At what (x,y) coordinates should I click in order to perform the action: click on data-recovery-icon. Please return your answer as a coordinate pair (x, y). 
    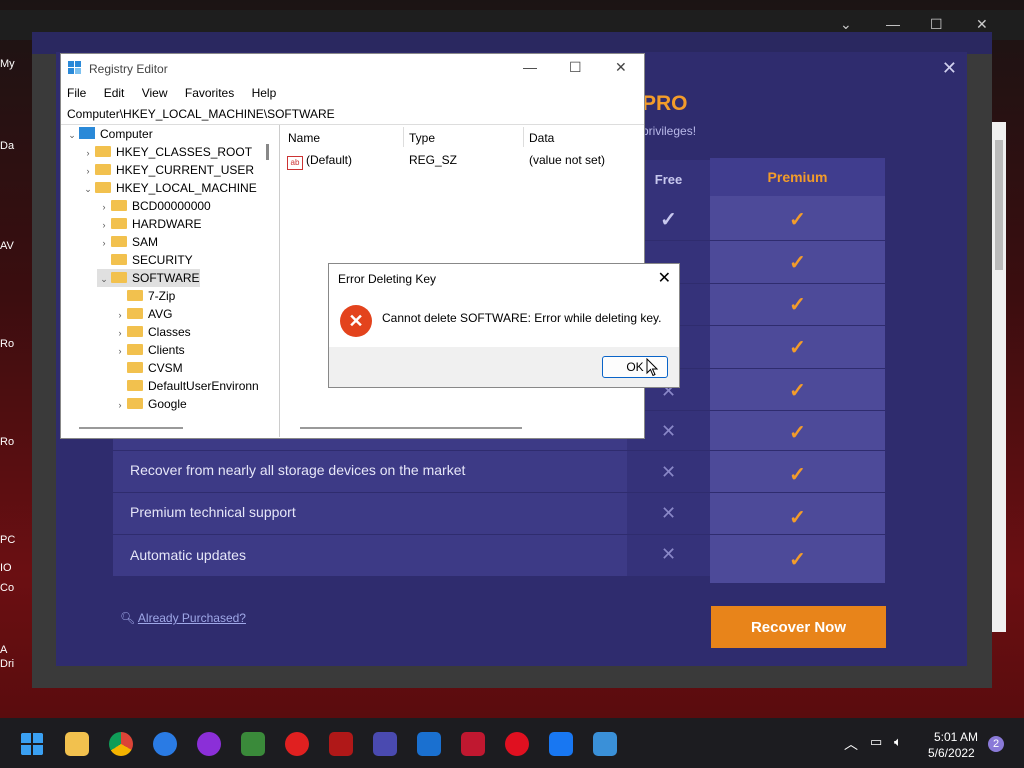
    Looking at the image, I should click on (605, 744).